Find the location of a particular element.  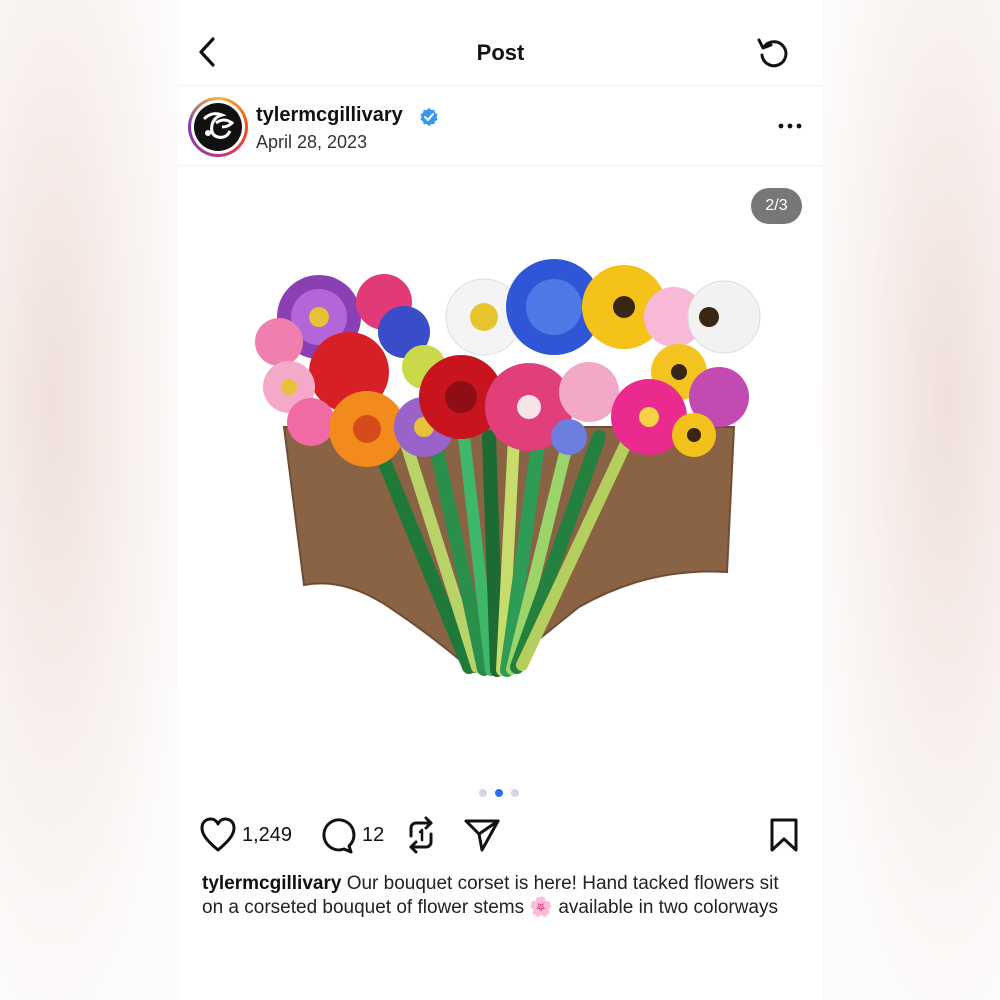

action-bar: 1,249 12 is located at coordinates (500, 837).